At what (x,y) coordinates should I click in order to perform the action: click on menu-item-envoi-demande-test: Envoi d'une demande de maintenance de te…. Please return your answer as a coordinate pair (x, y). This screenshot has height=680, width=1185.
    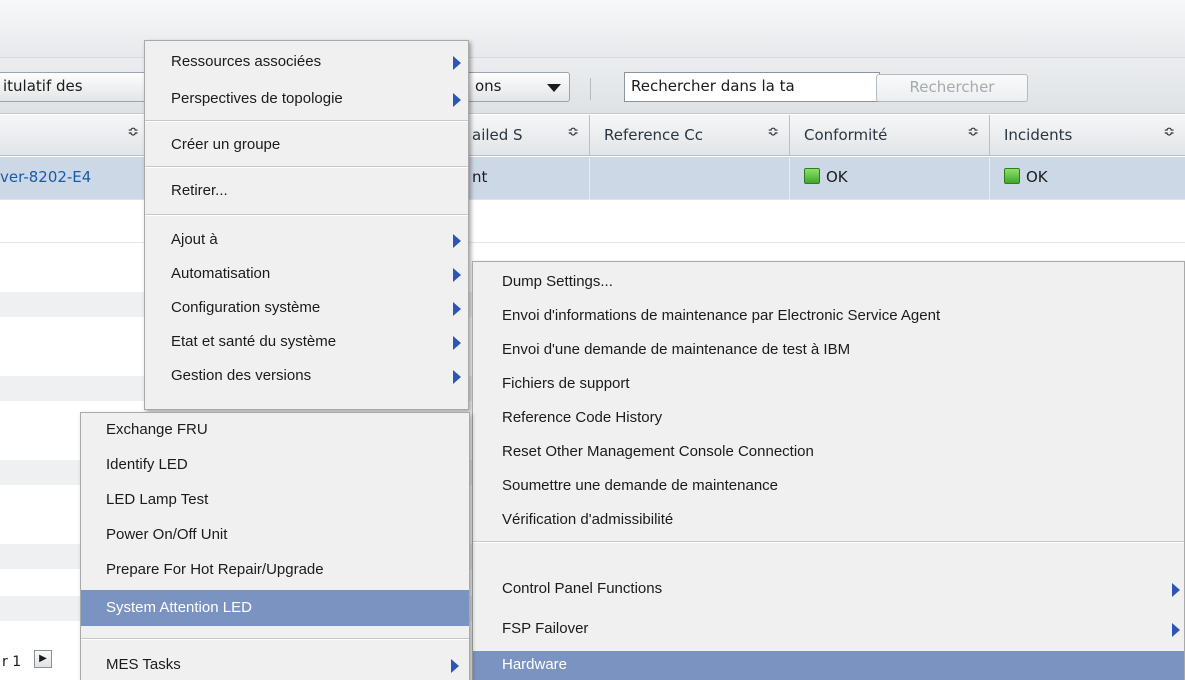
    Looking at the image, I should click on (828, 350).